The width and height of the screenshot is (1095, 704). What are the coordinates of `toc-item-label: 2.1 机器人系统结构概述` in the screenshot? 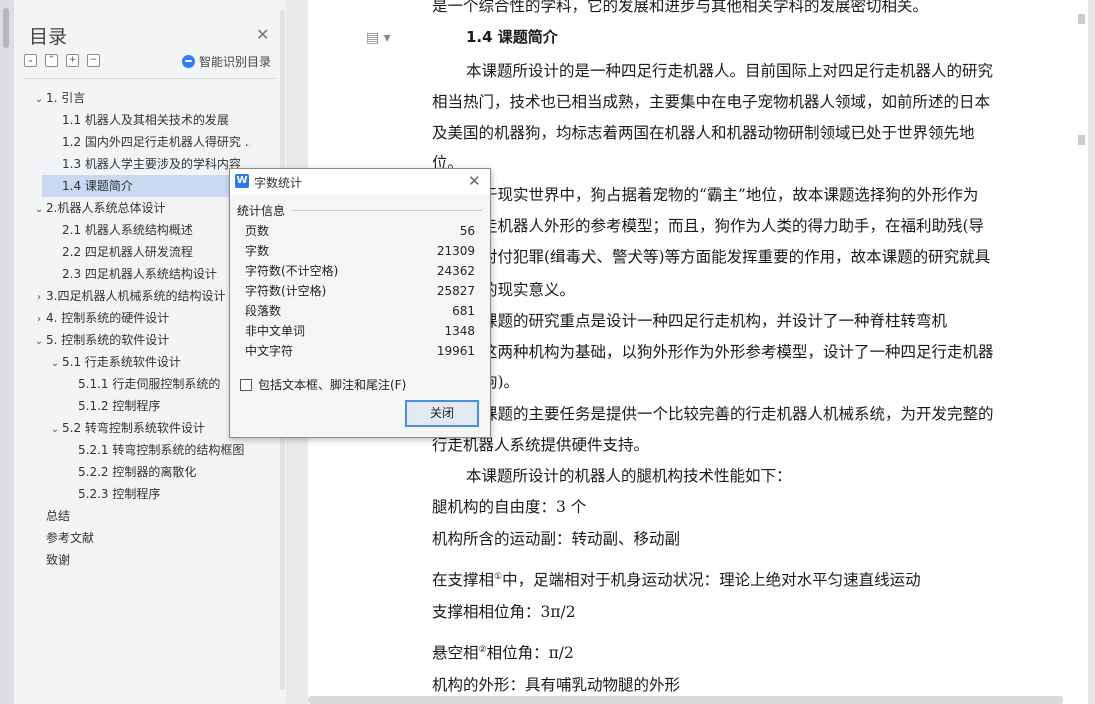 It's located at (127, 230).